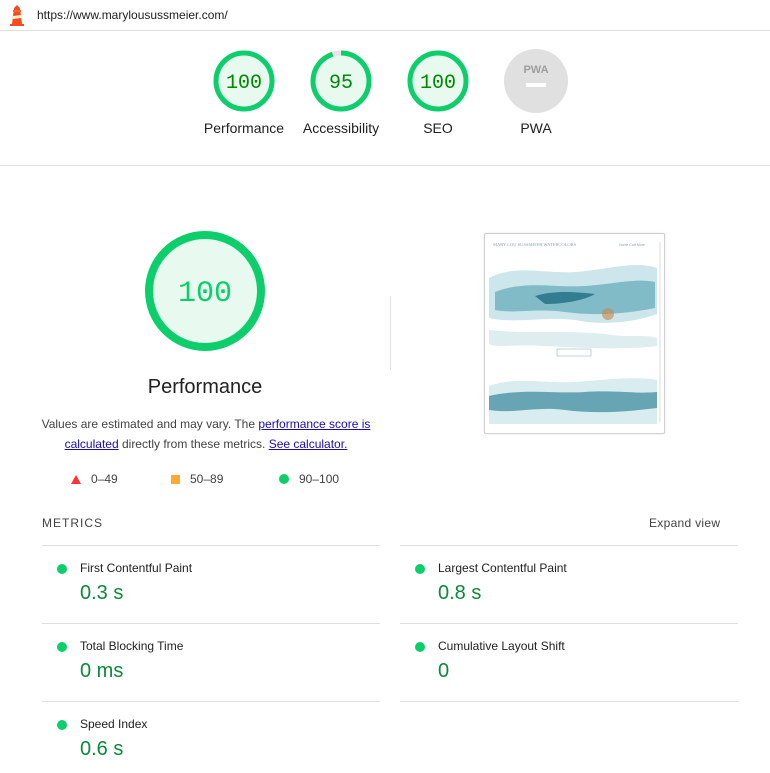 Image resolution: width=770 pixels, height=773 pixels. I want to click on metric-speed-index: Speed Index 0.6 s, so click(211, 737).